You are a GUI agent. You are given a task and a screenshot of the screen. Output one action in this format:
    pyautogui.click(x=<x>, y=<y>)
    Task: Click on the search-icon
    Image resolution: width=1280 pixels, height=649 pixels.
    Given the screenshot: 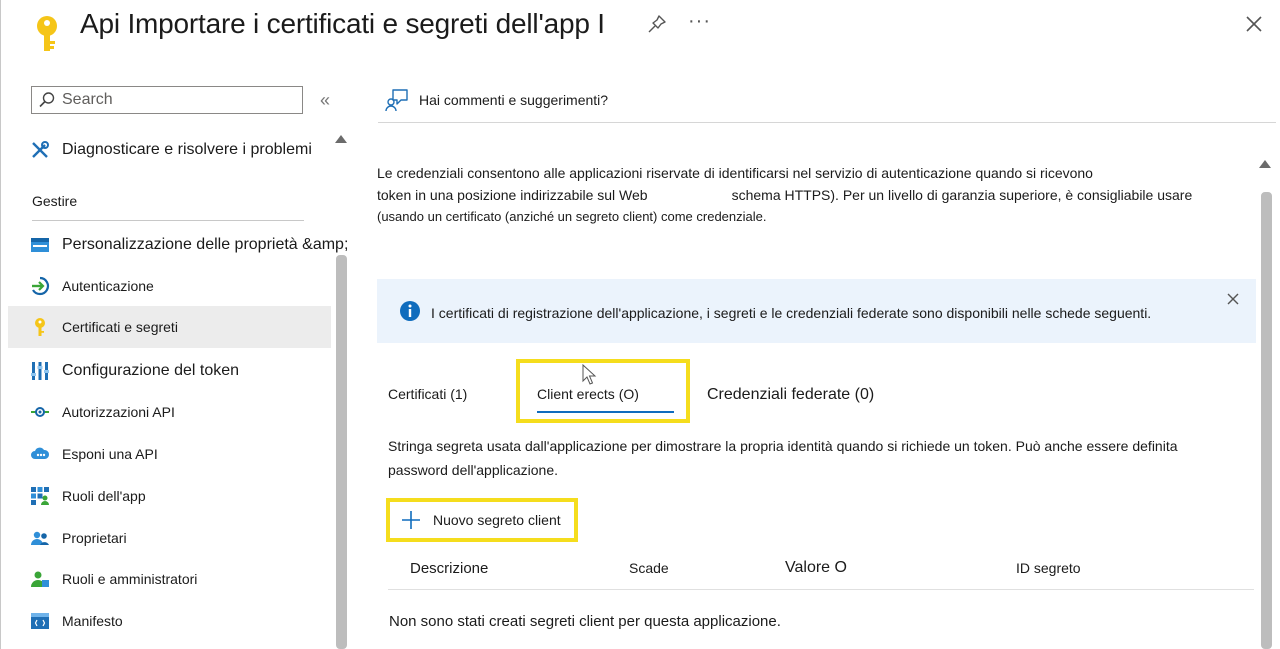 What is the action you would take?
    pyautogui.click(x=47, y=100)
    